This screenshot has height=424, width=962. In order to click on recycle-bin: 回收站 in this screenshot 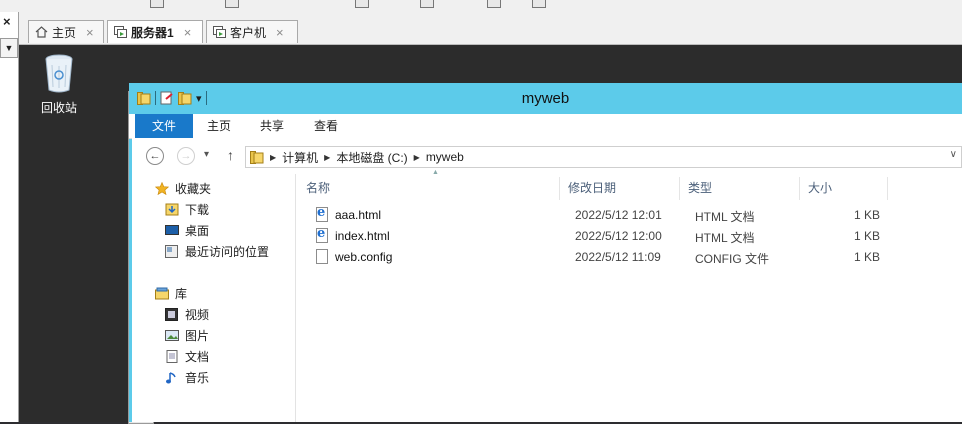, I will do `click(59, 84)`.